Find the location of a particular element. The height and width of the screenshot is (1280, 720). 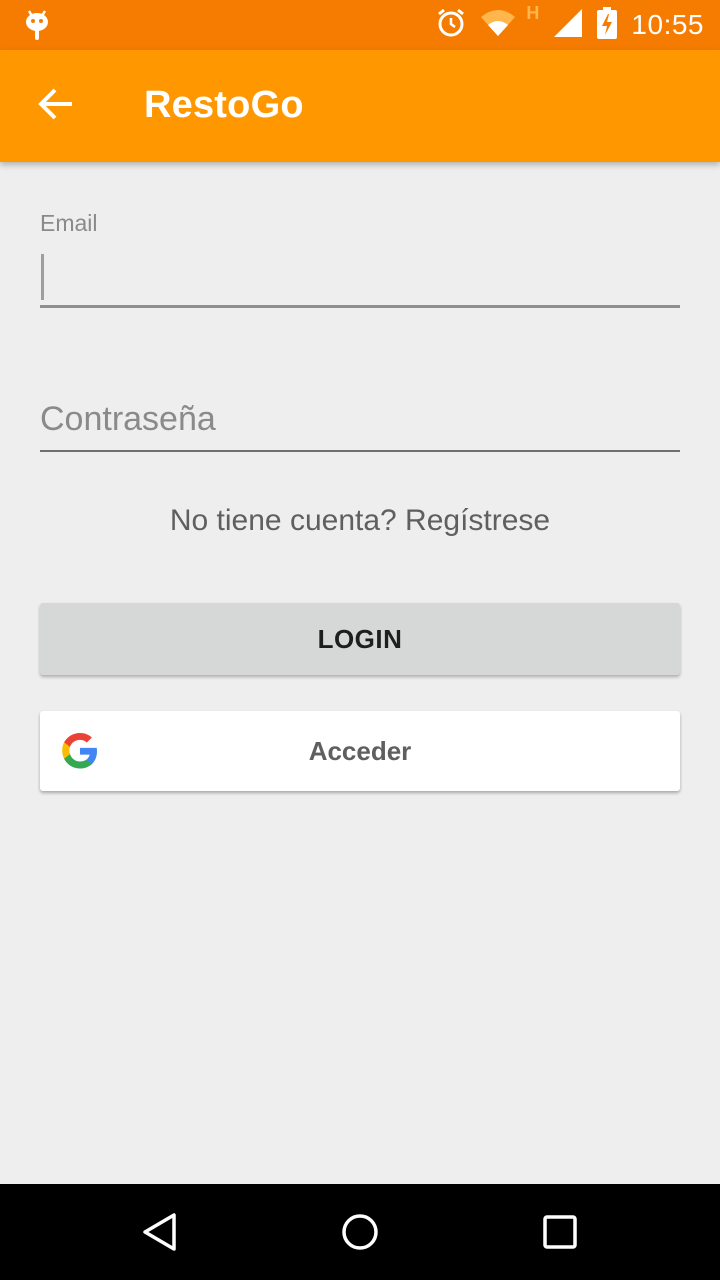

email-field is located at coordinates (360, 276).